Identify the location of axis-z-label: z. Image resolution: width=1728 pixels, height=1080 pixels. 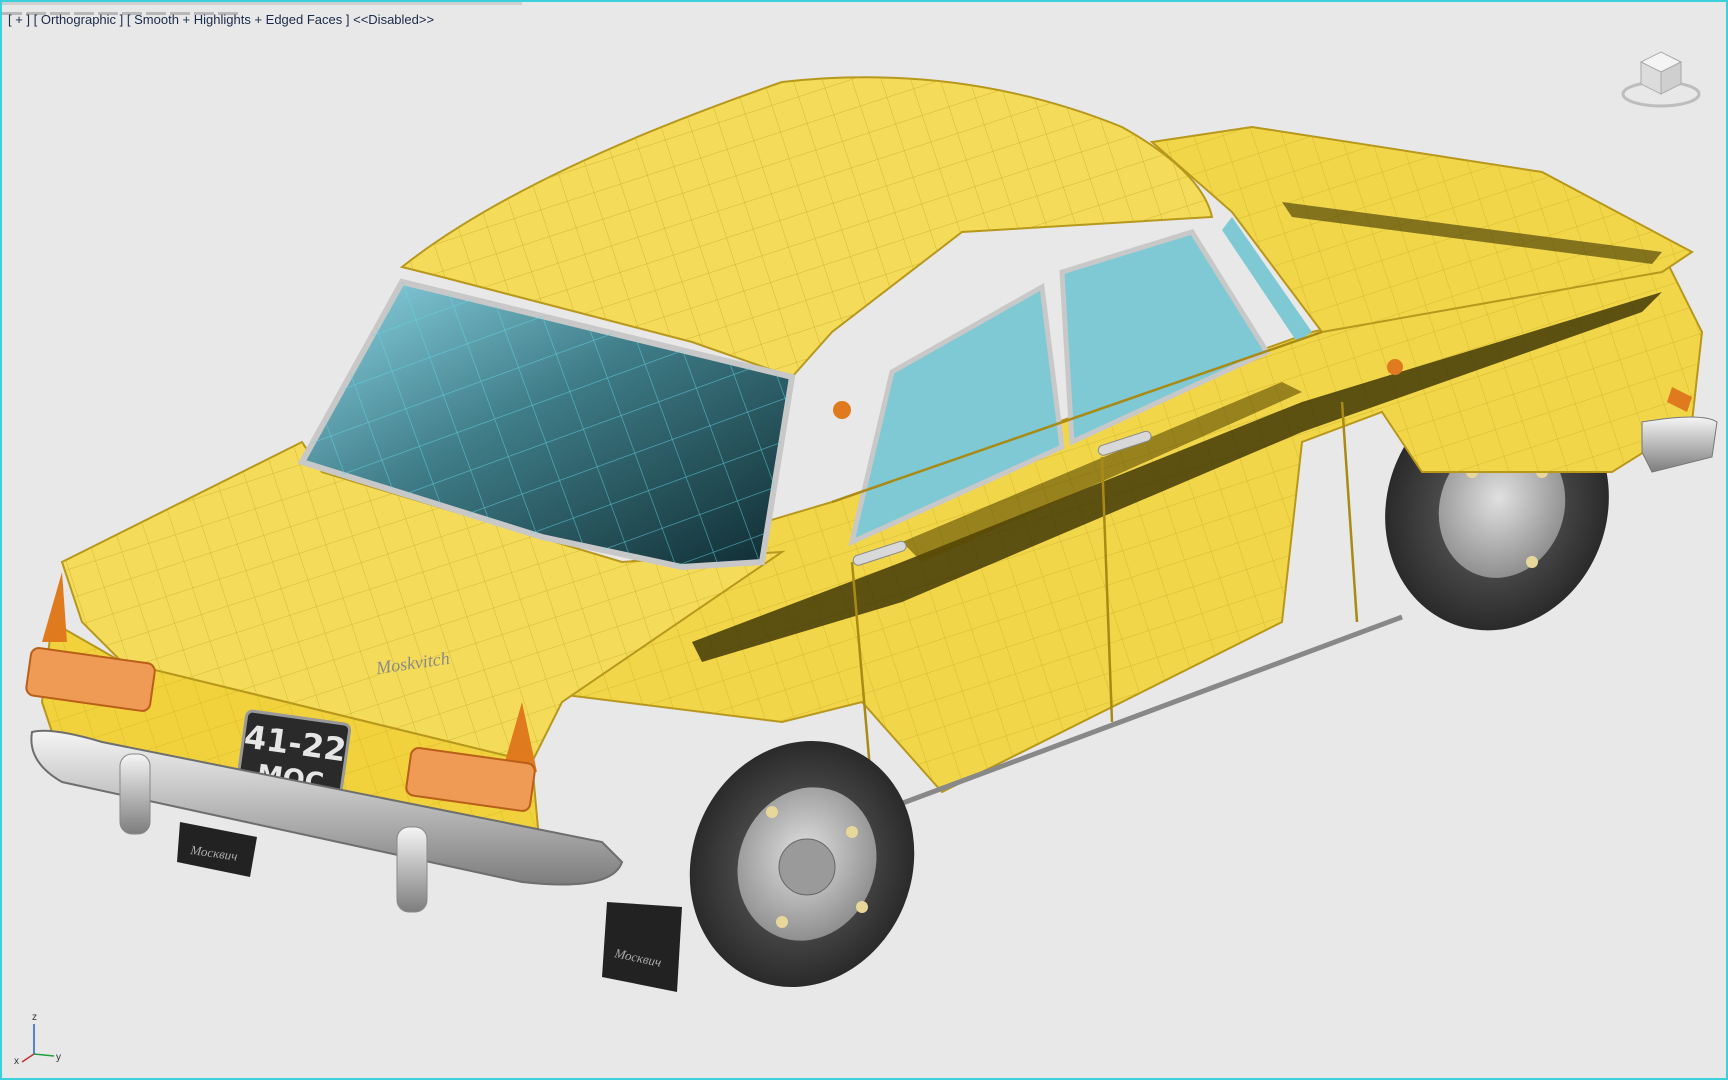
(34, 1017).